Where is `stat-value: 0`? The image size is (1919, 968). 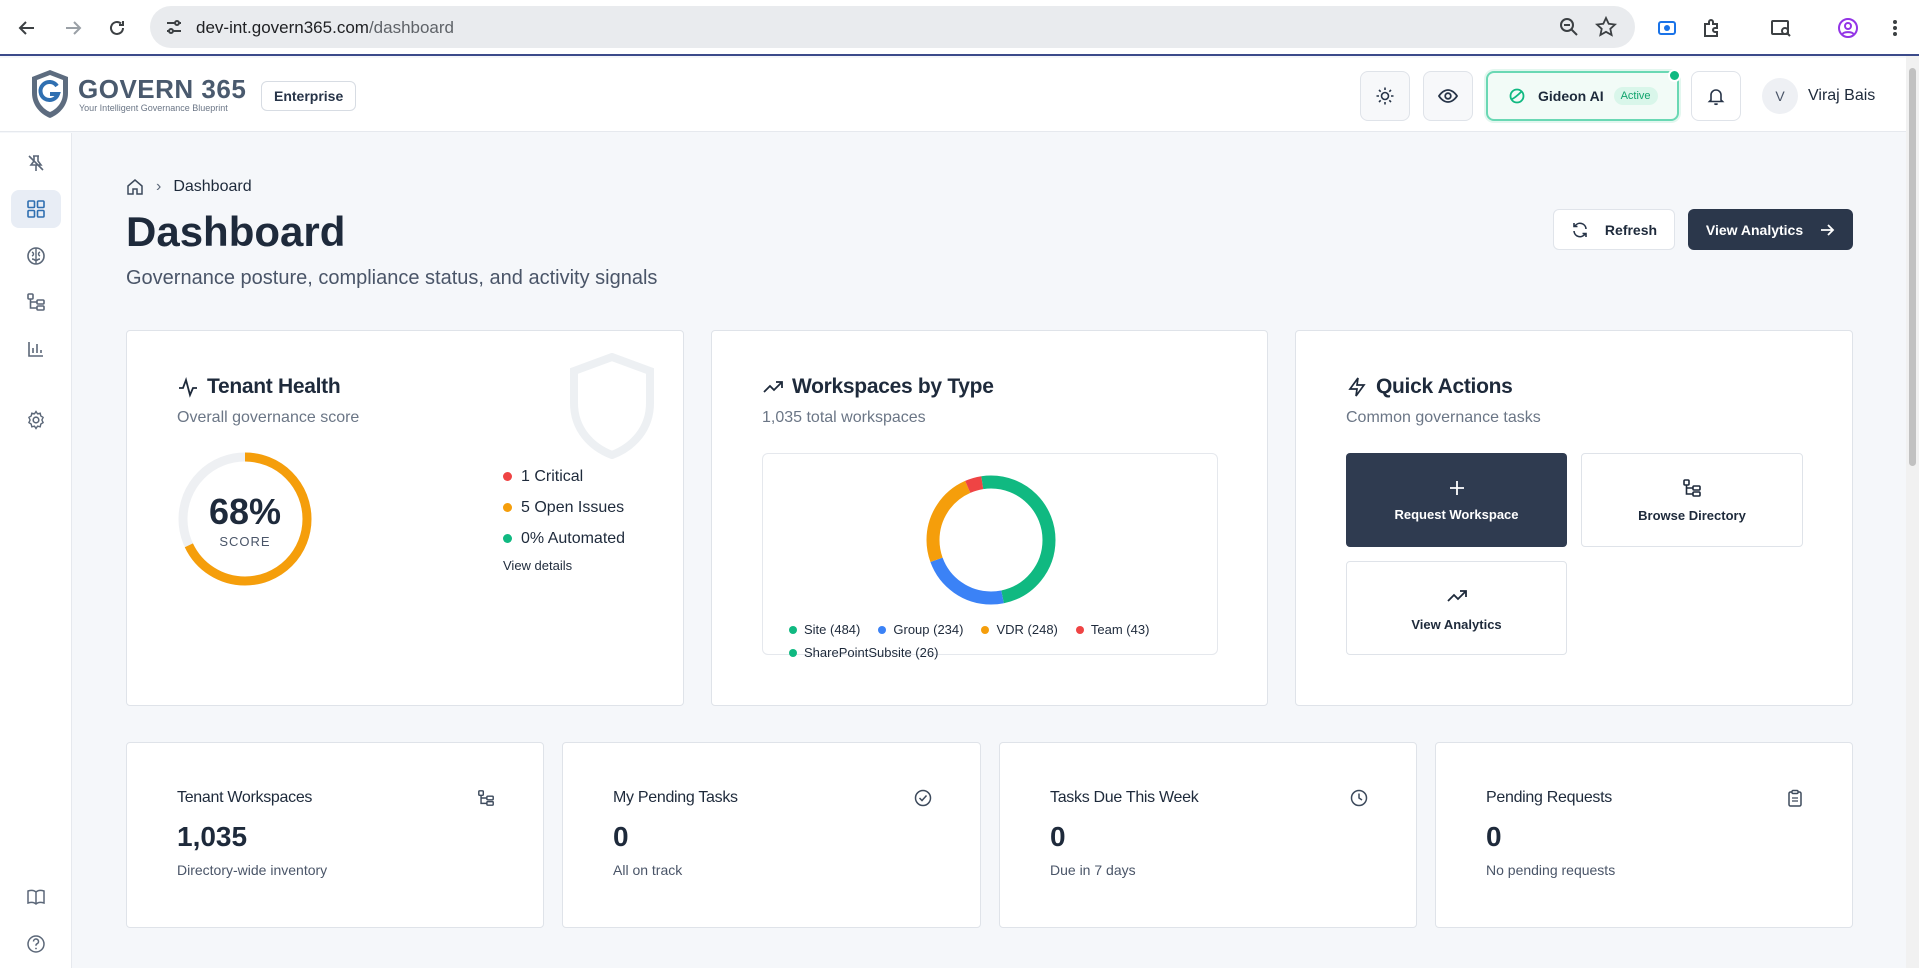
stat-value: 0 is located at coordinates (1058, 836).